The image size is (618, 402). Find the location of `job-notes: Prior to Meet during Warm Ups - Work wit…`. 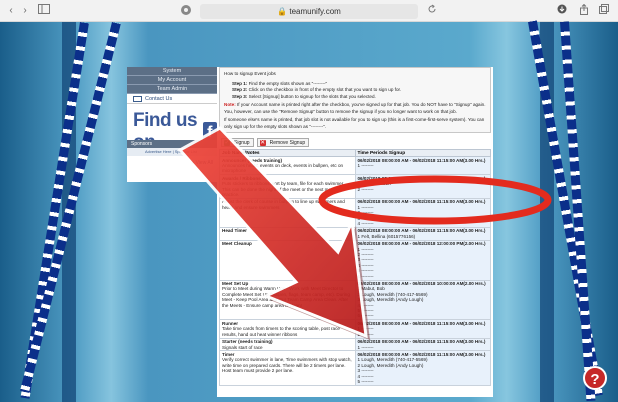

job-notes: Prior to Meet during Warm Ups - Work wit… is located at coordinates (286, 297).